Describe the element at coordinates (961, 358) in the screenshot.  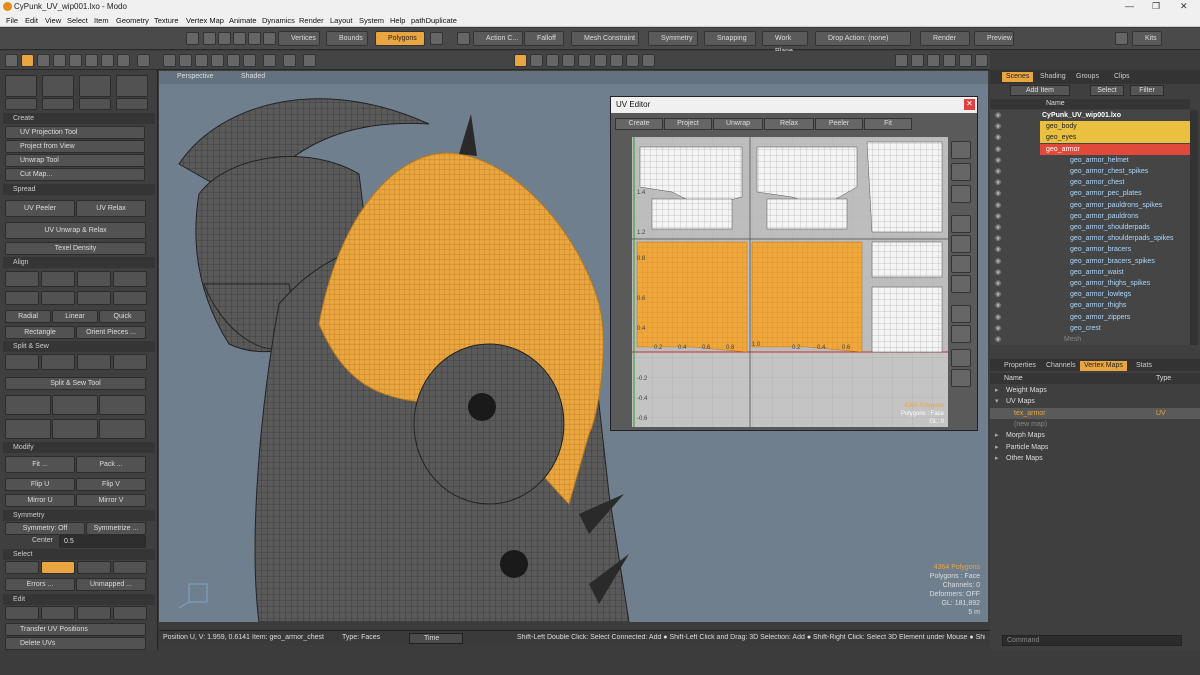
I see `uv-arrow-left-icon` at that location.